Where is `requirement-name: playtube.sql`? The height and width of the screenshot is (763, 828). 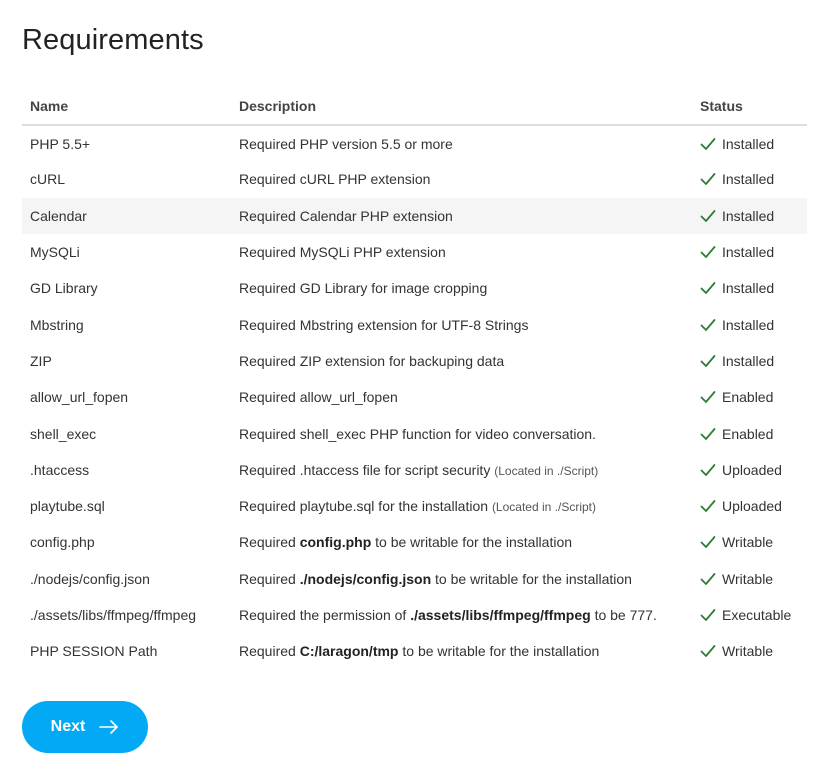
requirement-name: playtube.sql is located at coordinates (67, 506).